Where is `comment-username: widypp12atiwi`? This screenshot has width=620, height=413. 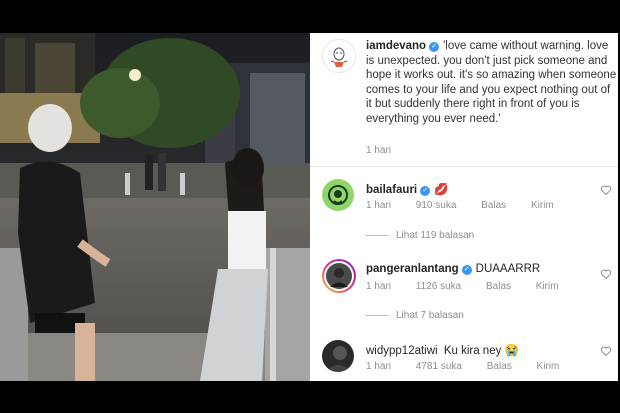
comment-username: widypp12atiwi is located at coordinates (402, 351).